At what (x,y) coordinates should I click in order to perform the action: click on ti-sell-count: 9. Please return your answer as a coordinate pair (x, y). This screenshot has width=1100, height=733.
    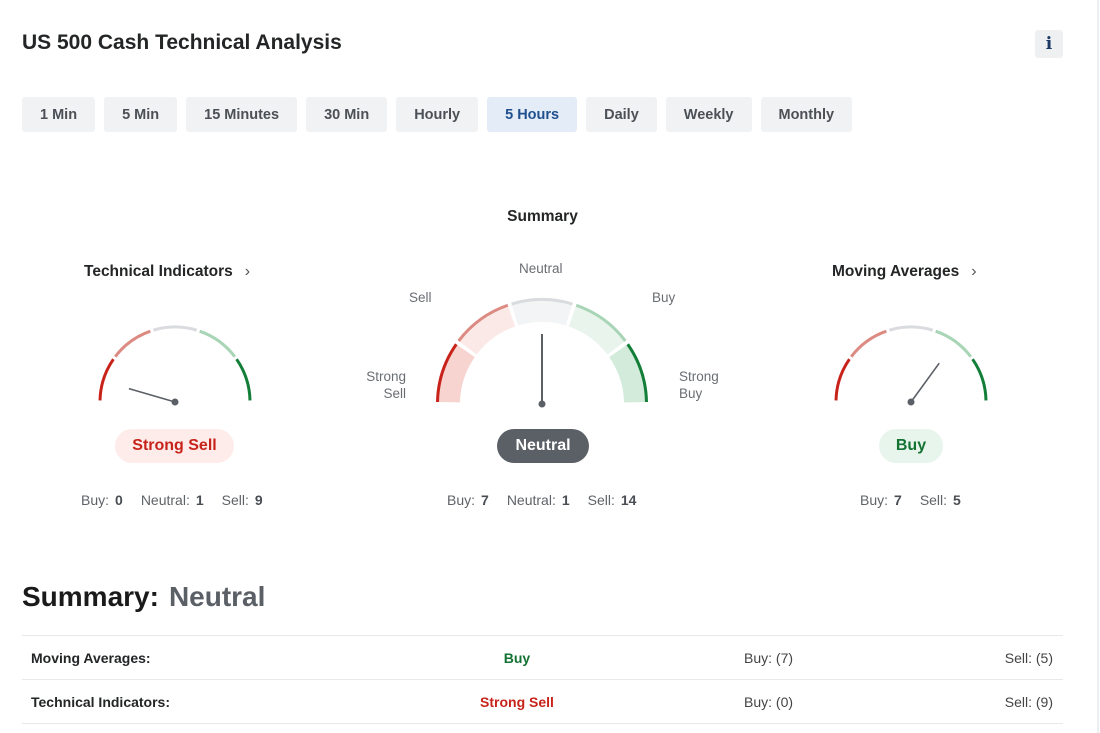
    Looking at the image, I should click on (258, 500).